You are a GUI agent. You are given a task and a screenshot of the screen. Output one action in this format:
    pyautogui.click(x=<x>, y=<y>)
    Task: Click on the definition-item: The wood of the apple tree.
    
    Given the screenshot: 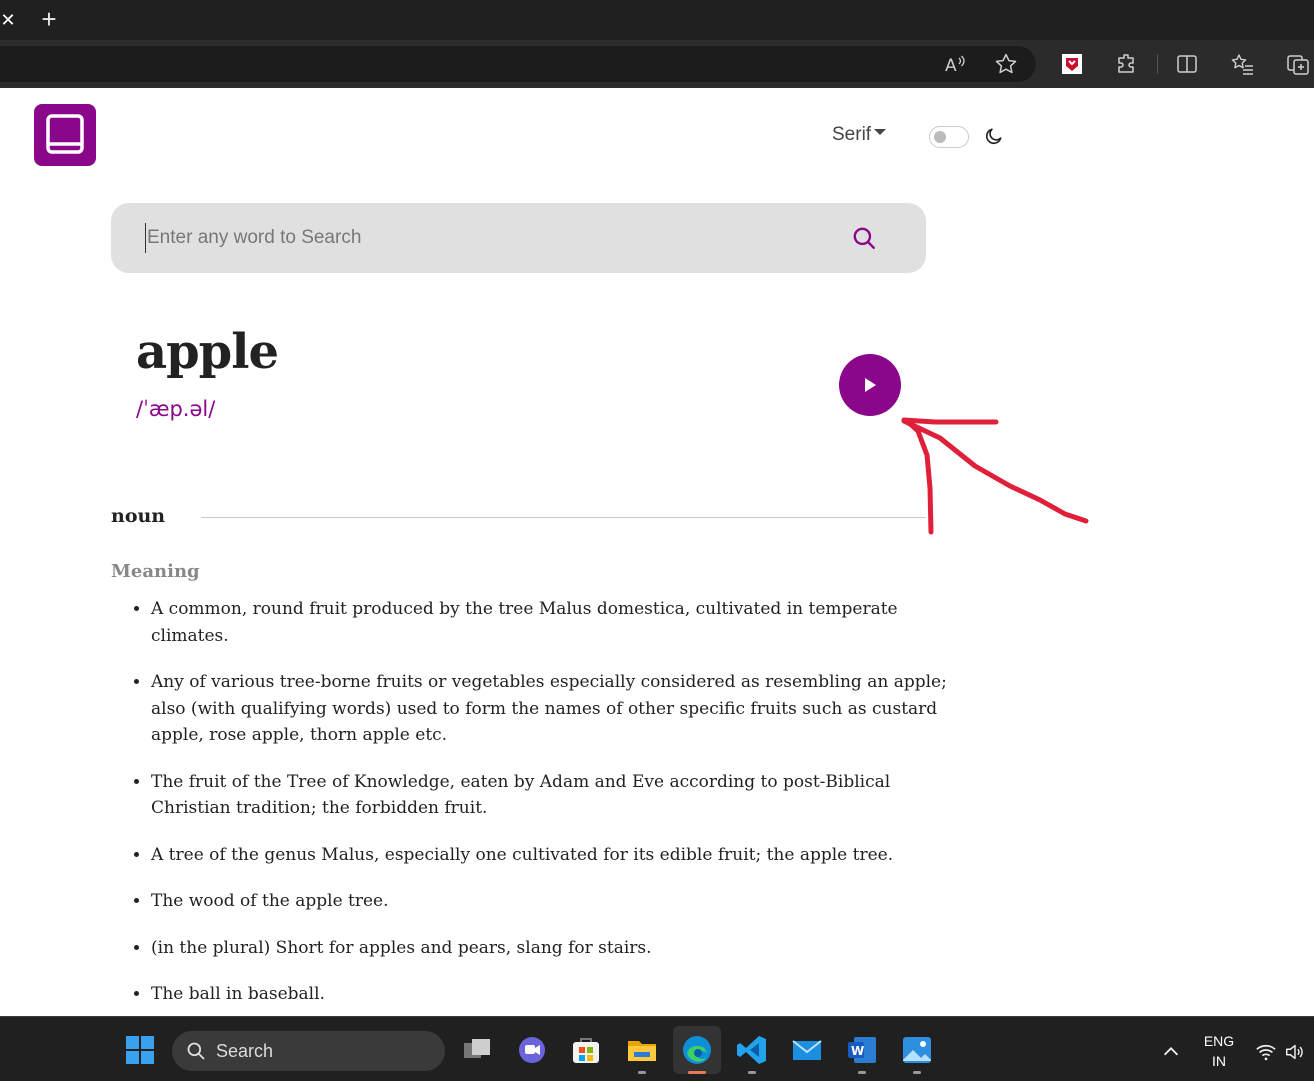 What is the action you would take?
    pyautogui.click(x=551, y=901)
    